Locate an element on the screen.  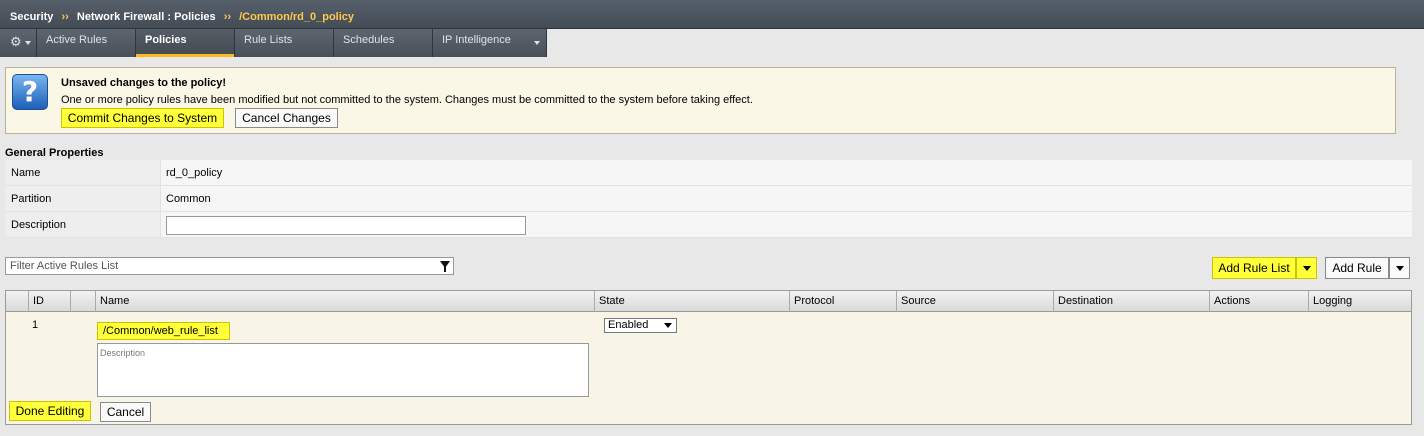
rule-state-value: Enabled is located at coordinates (628, 325).